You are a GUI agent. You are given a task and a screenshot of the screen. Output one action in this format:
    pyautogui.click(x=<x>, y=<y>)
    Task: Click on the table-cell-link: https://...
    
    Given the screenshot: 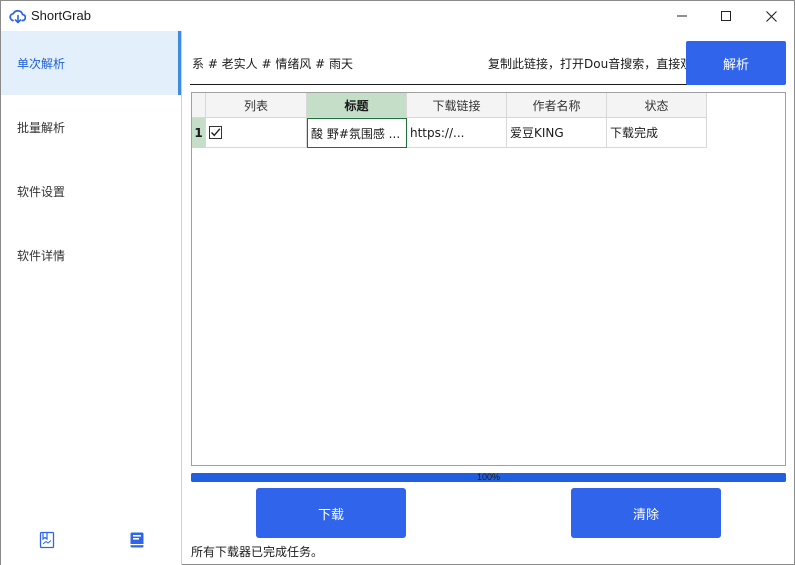 What is the action you would take?
    pyautogui.click(x=457, y=133)
    